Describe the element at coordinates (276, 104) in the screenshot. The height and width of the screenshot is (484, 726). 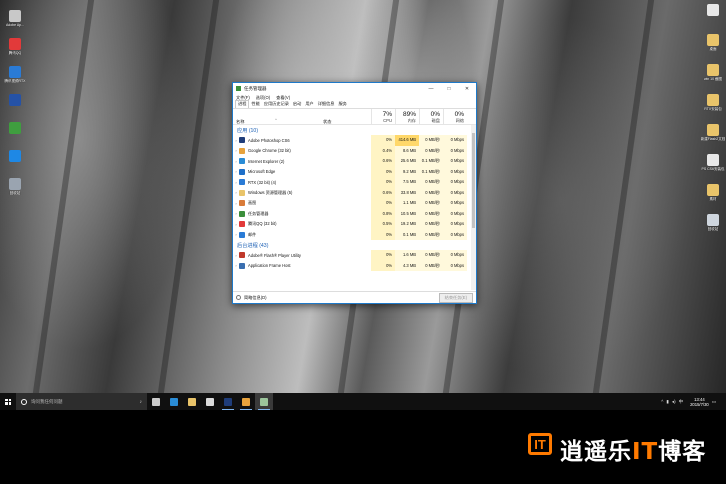
I see `tab-app-history: 应用历史记录` at that location.